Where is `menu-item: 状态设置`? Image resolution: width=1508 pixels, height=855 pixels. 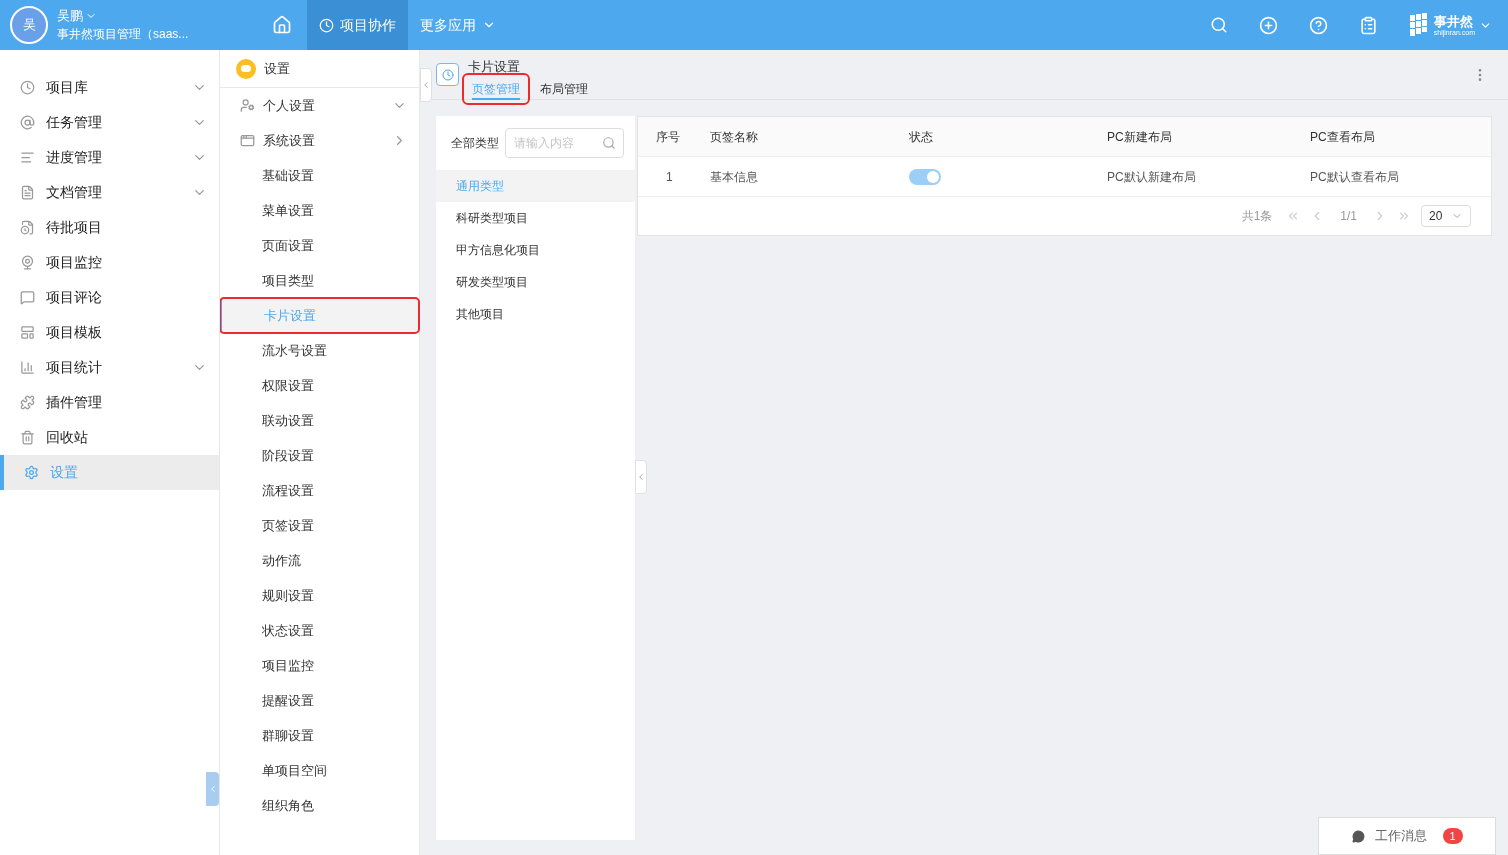 menu-item: 状态设置 is located at coordinates (319, 630).